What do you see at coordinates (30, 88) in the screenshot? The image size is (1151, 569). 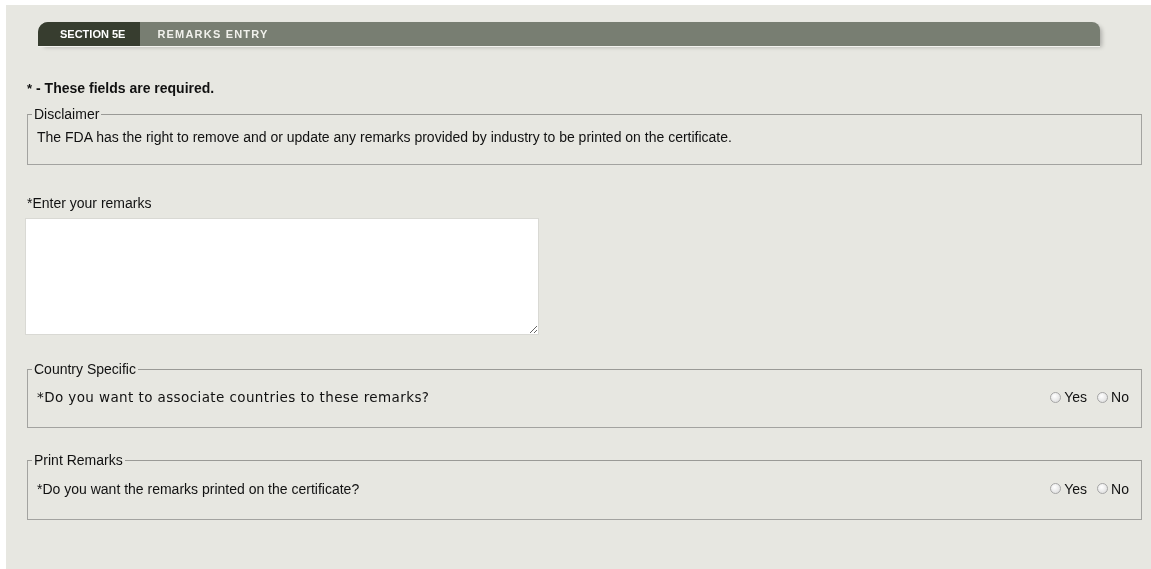 I see `required-asterisk: *` at bounding box center [30, 88].